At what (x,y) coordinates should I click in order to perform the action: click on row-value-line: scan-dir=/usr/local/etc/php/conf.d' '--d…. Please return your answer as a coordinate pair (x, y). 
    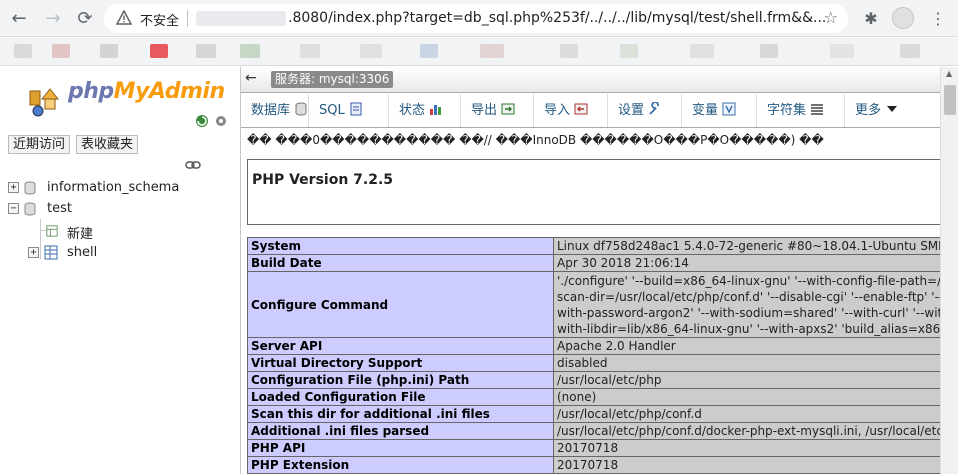
    Looking at the image, I should click on (749, 296).